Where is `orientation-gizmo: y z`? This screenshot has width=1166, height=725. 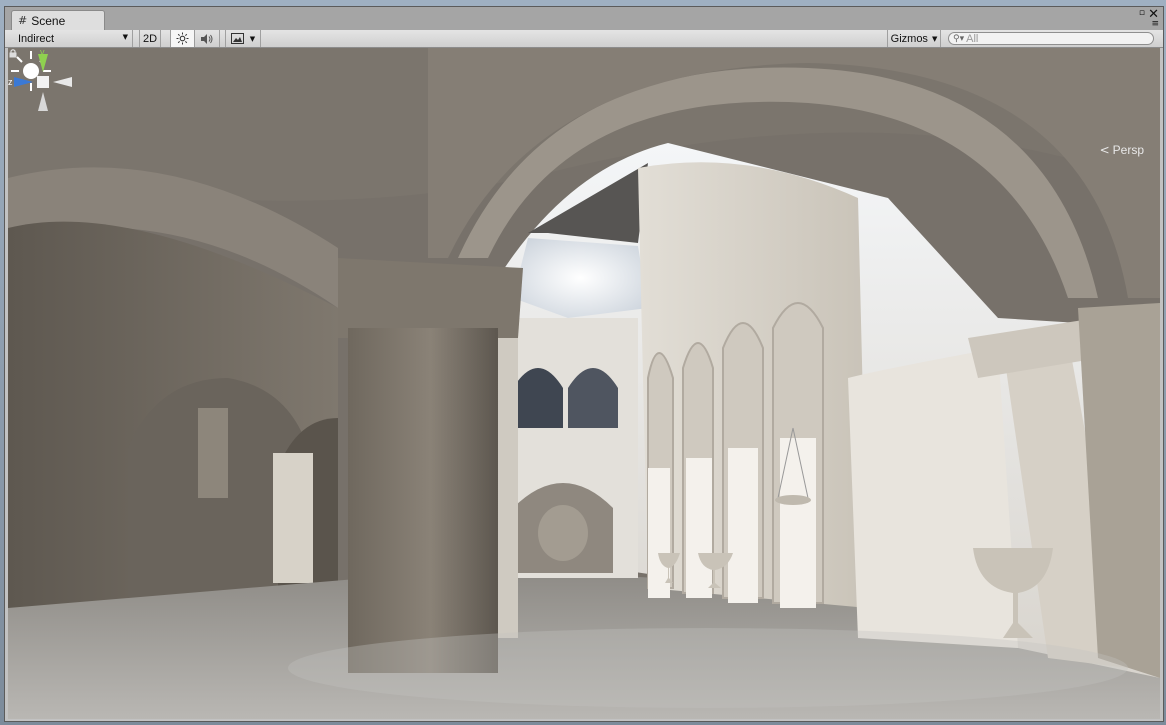
orientation-gizmo: y z is located at coordinates (43, 84).